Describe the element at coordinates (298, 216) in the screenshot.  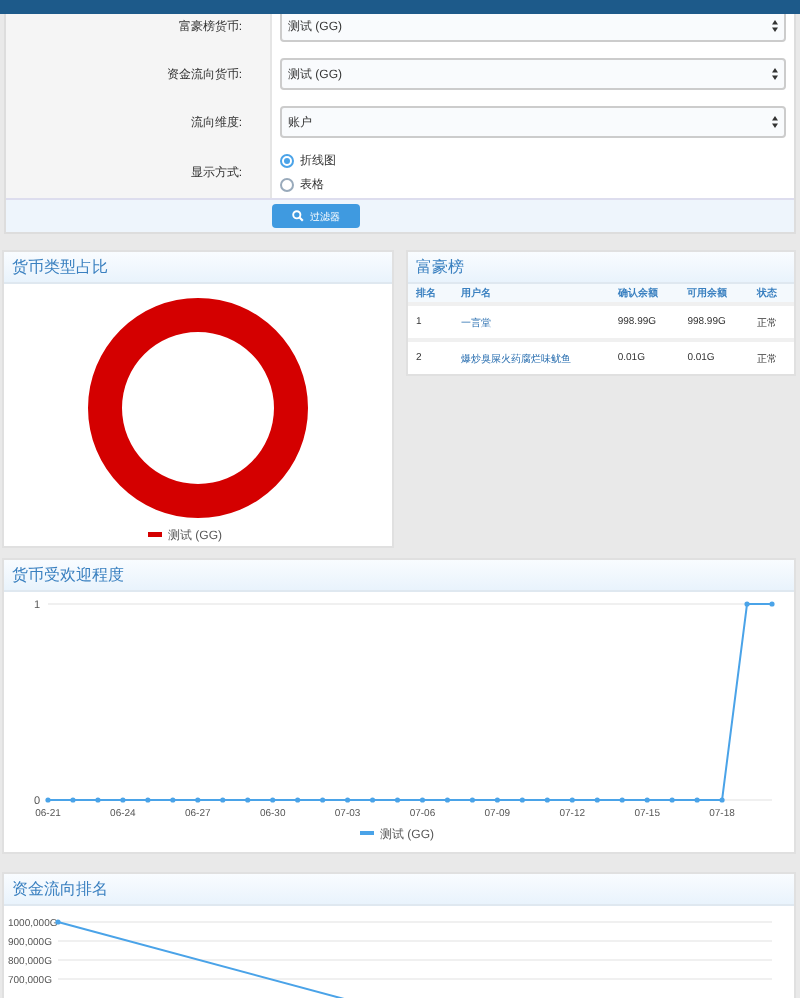
I see `search-icon` at that location.